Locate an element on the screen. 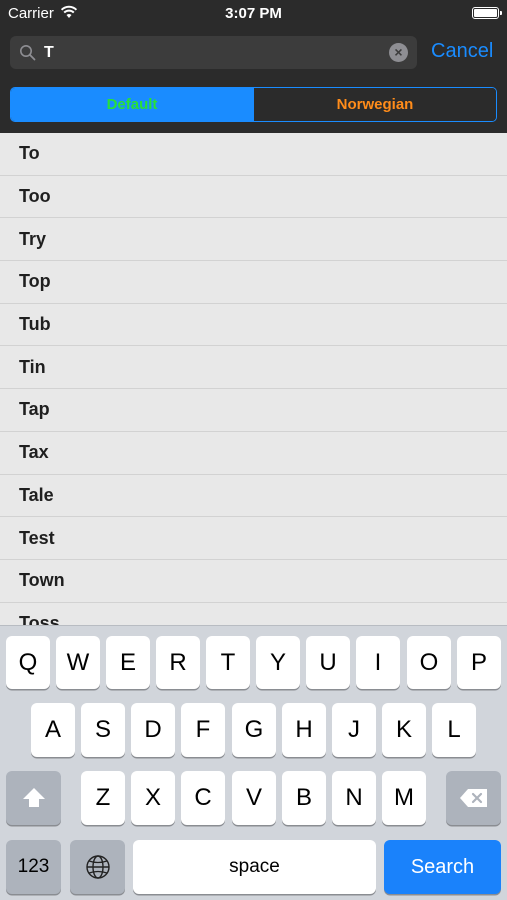 The width and height of the screenshot is (507, 900). globe-key is located at coordinates (97, 867).